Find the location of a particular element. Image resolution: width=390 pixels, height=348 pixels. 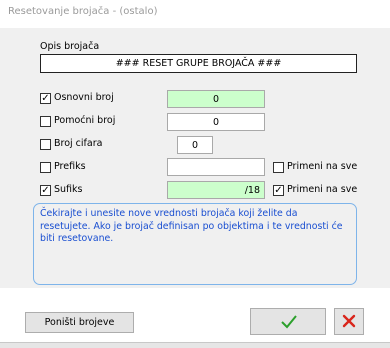

prefiks-checkbox is located at coordinates (45, 167).